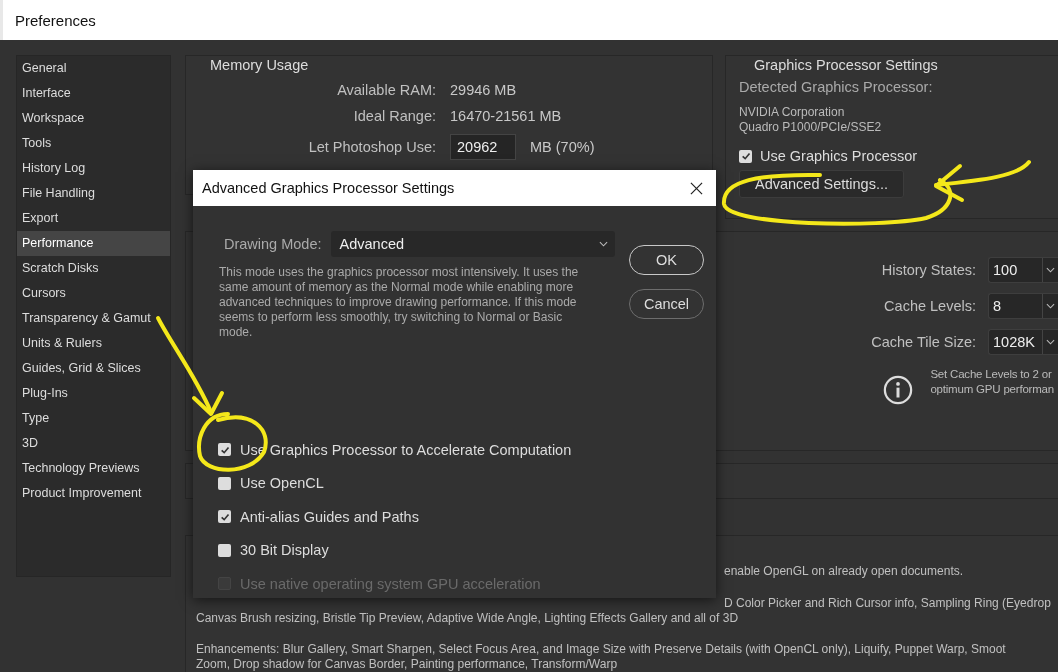 This screenshot has height=672, width=1058. What do you see at coordinates (562, 147) in the screenshot?
I see `unit-label: MB (70%)` at bounding box center [562, 147].